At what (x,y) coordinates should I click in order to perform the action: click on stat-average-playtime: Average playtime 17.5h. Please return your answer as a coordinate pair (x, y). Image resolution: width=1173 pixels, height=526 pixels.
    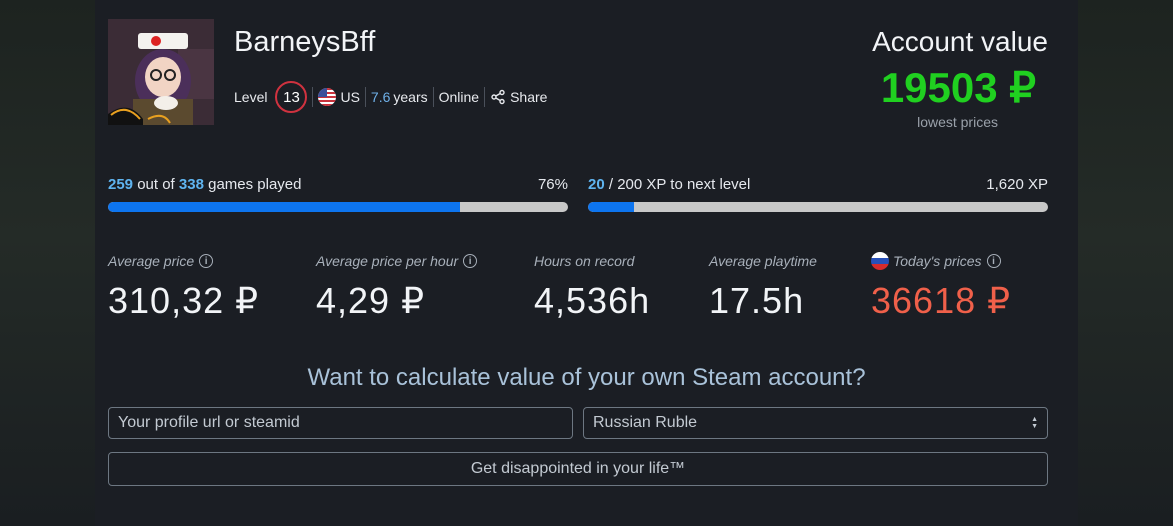
    Looking at the image, I should click on (763, 287).